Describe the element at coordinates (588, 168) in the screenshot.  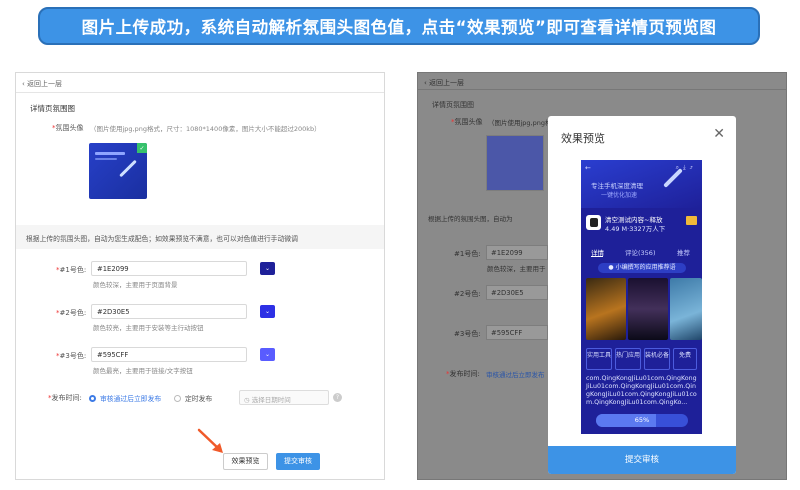
I see `back-arrow-icon: ←` at that location.